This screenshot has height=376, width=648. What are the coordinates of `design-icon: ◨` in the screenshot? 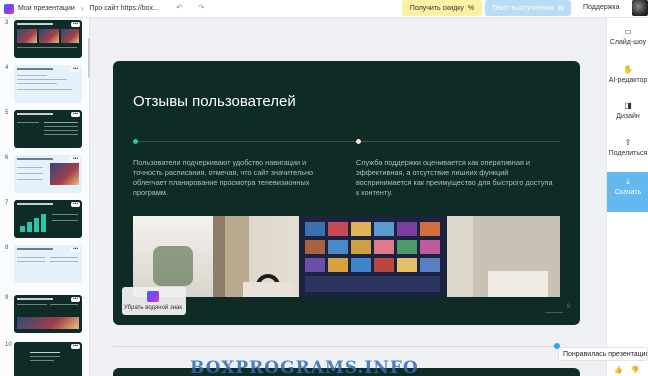 It's located at (628, 105).